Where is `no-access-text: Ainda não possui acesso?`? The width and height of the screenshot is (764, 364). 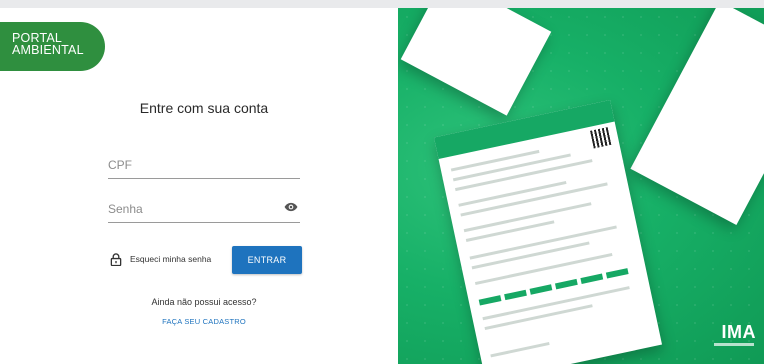
no-access-text: Ainda não possui acesso? is located at coordinates (204, 302).